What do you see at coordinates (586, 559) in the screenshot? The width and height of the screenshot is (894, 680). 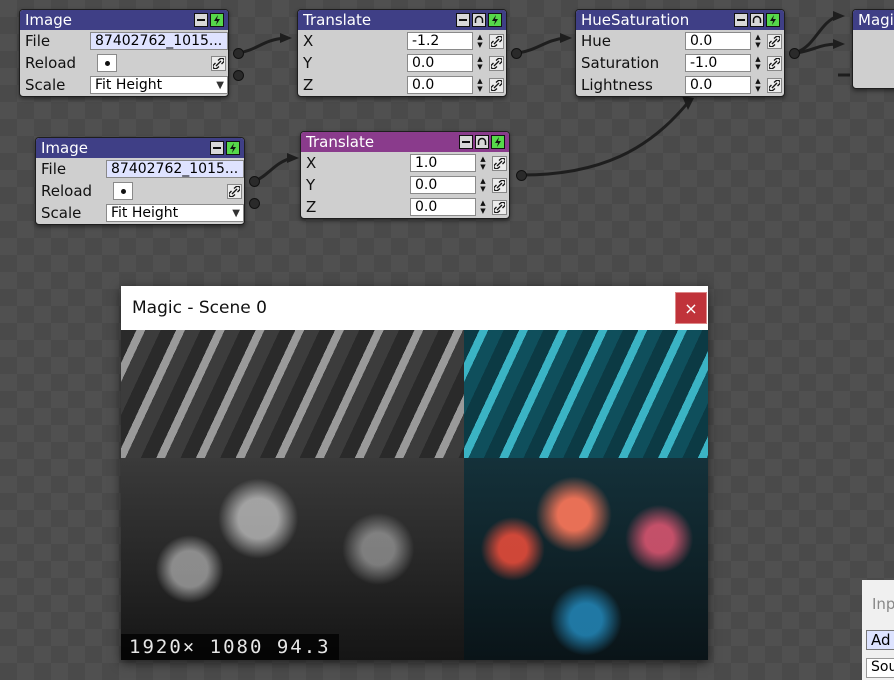 I see `color-image-lower` at bounding box center [586, 559].